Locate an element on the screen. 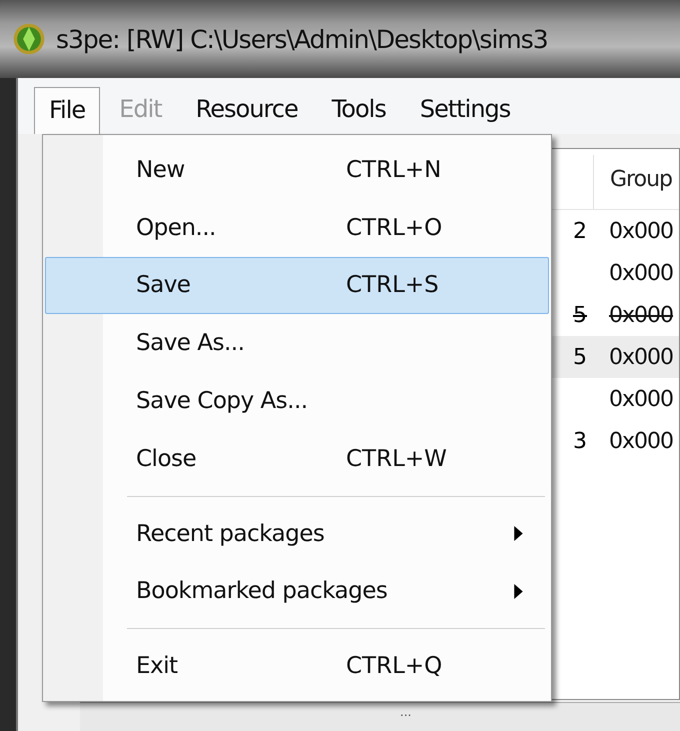 This screenshot has width=680, height=731. menu-bar-item: Settings is located at coordinates (465, 110).